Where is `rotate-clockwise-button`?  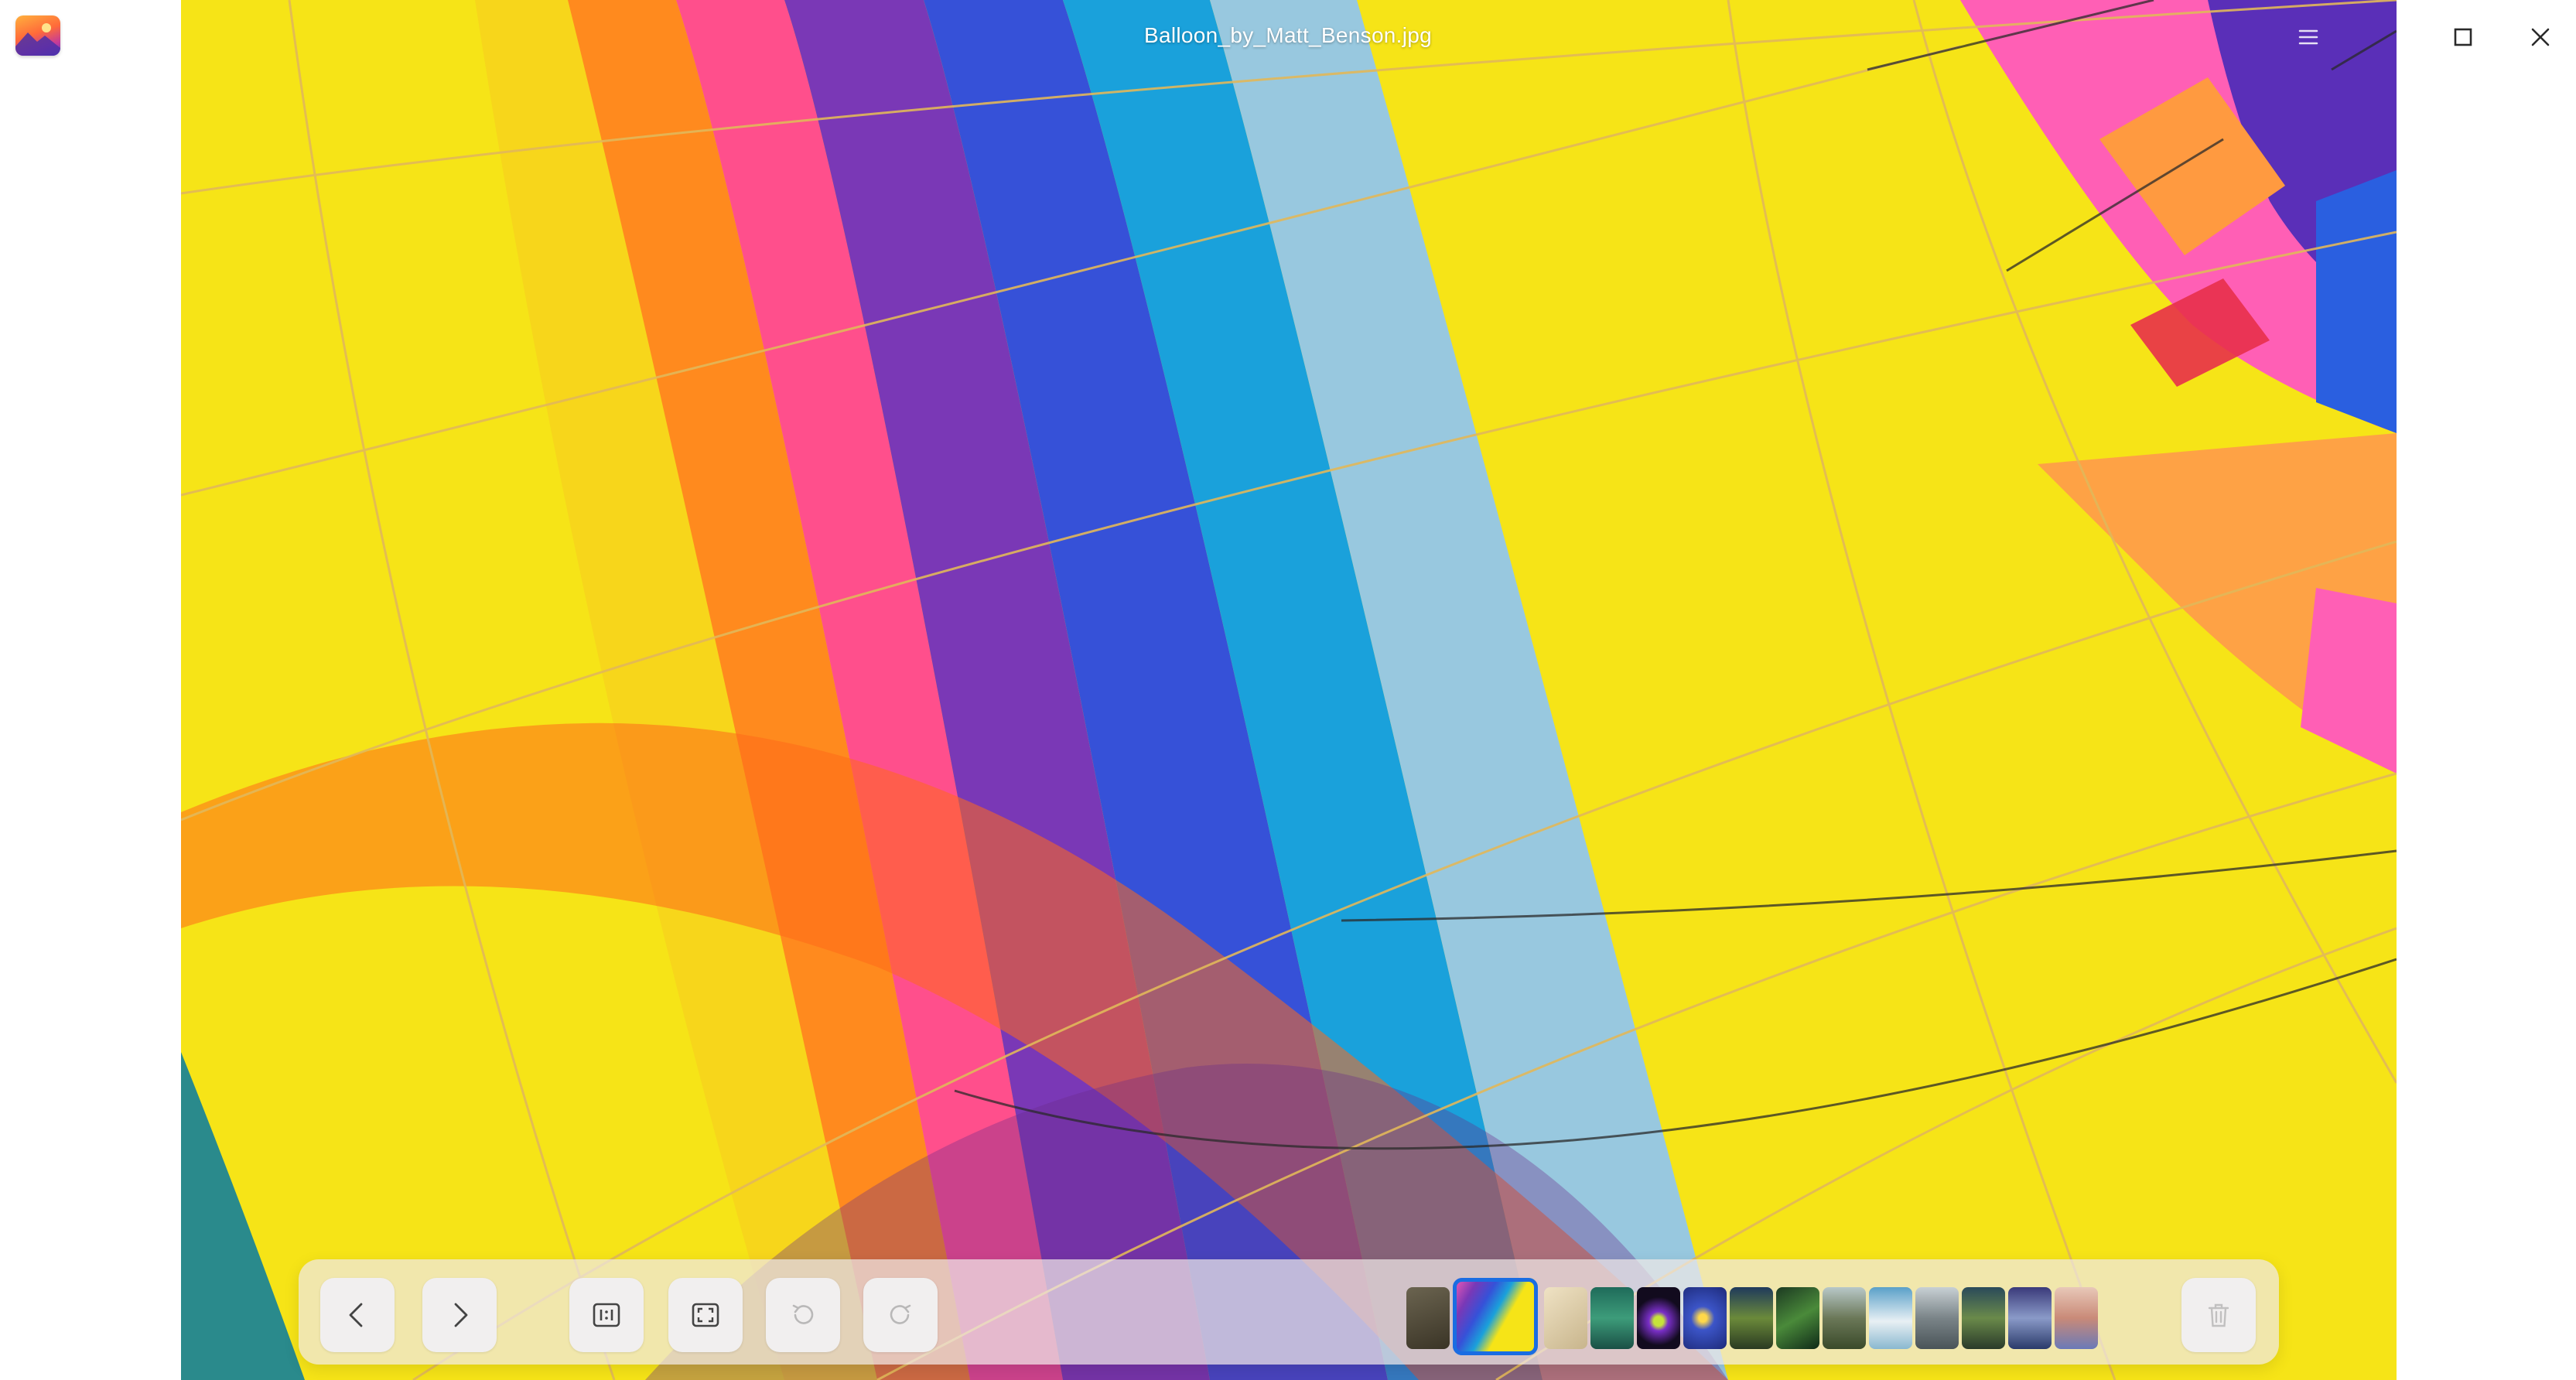 rotate-clockwise-button is located at coordinates (900, 1315).